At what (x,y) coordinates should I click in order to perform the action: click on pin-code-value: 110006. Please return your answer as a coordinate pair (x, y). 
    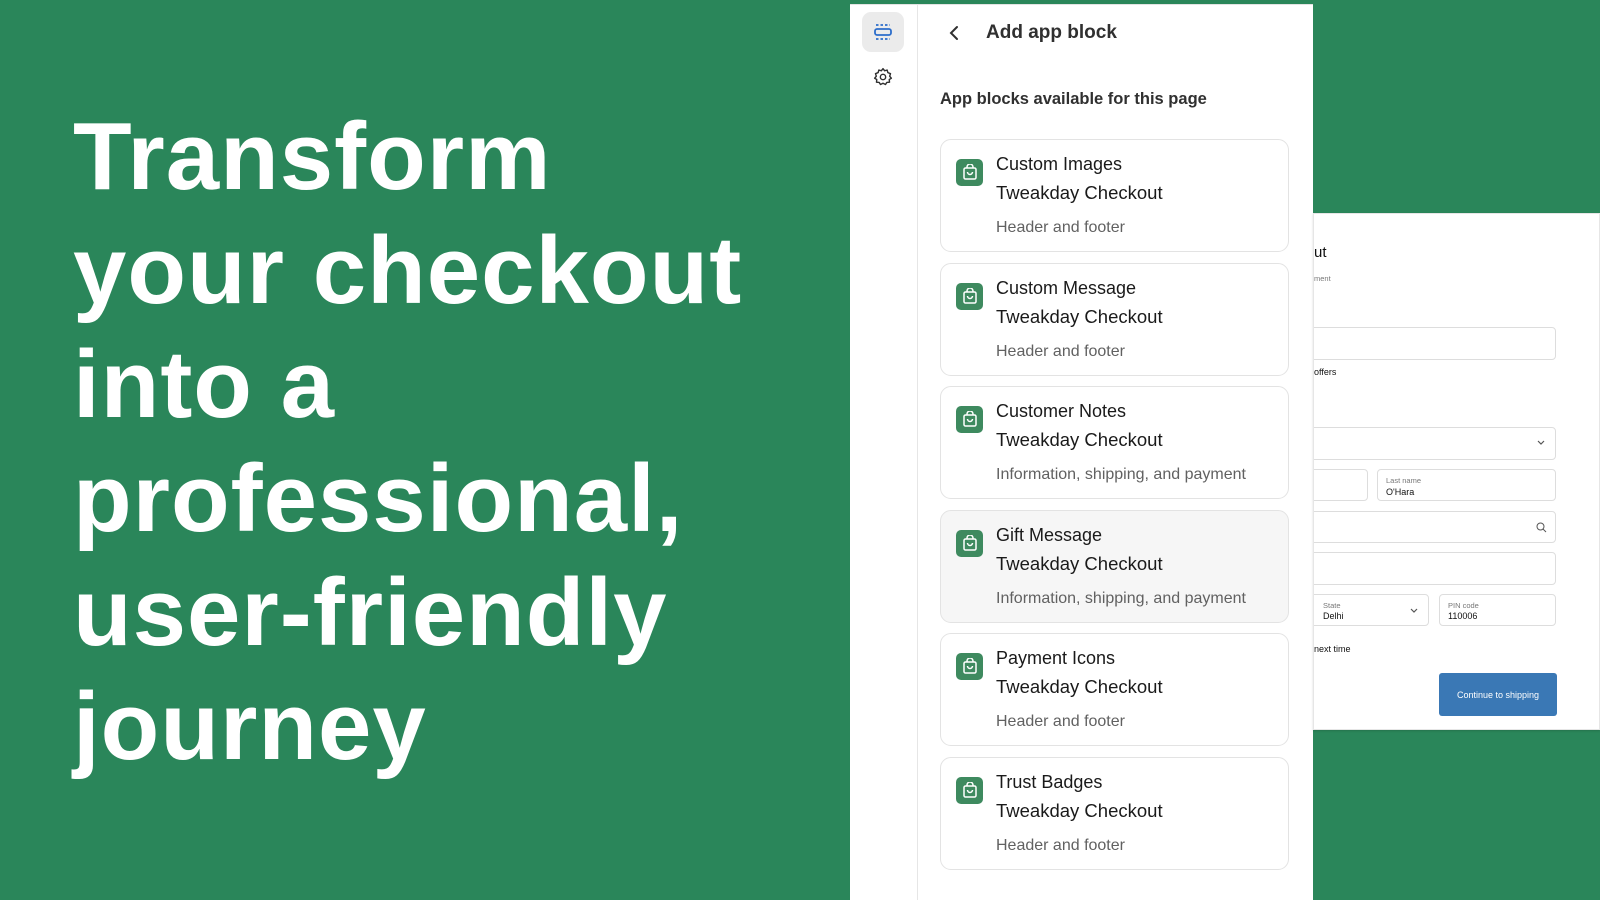
    Looking at the image, I should click on (1463, 616).